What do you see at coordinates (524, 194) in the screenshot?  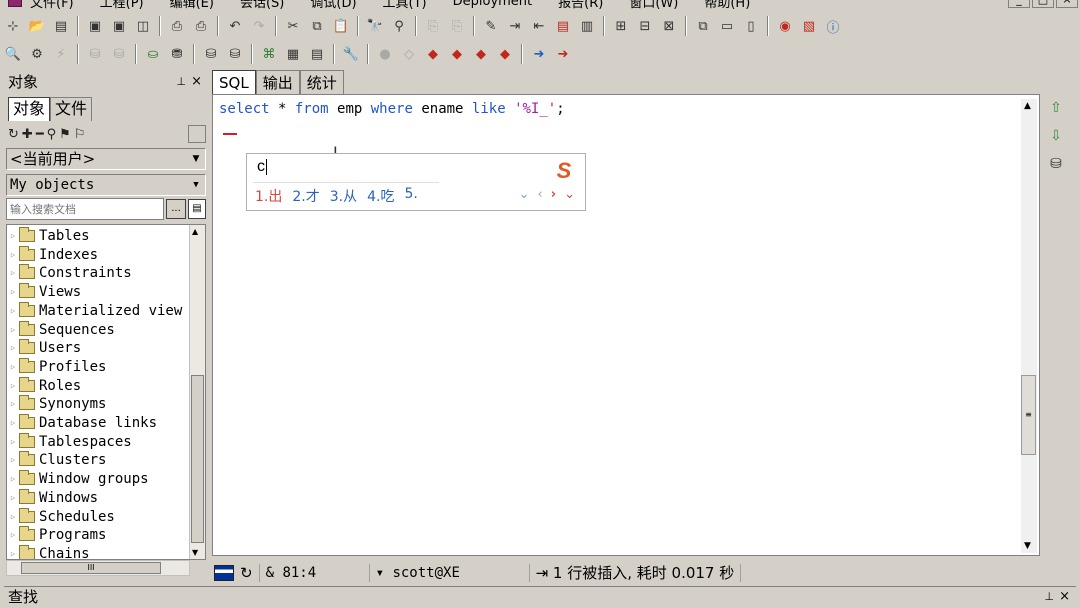 I see `ime-expand-icon: ⌄` at bounding box center [524, 194].